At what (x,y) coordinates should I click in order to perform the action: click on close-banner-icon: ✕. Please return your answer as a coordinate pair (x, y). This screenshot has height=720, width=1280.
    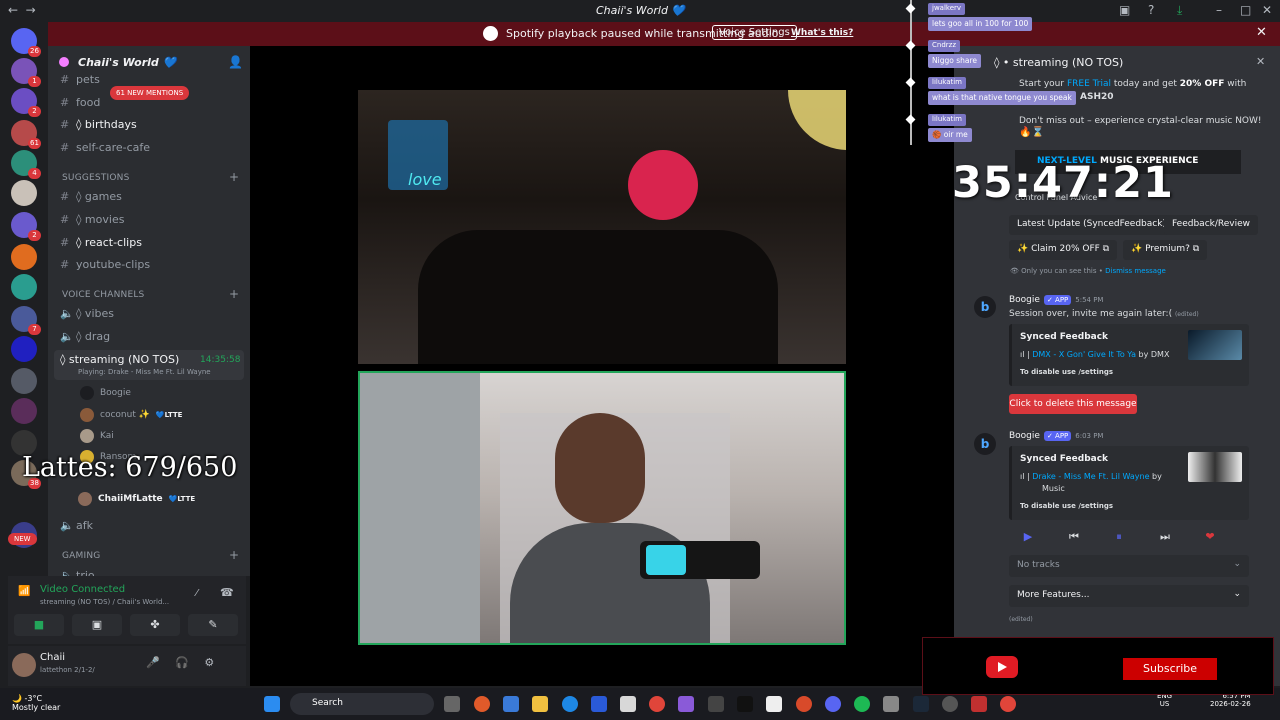
    Looking at the image, I should click on (1261, 32).